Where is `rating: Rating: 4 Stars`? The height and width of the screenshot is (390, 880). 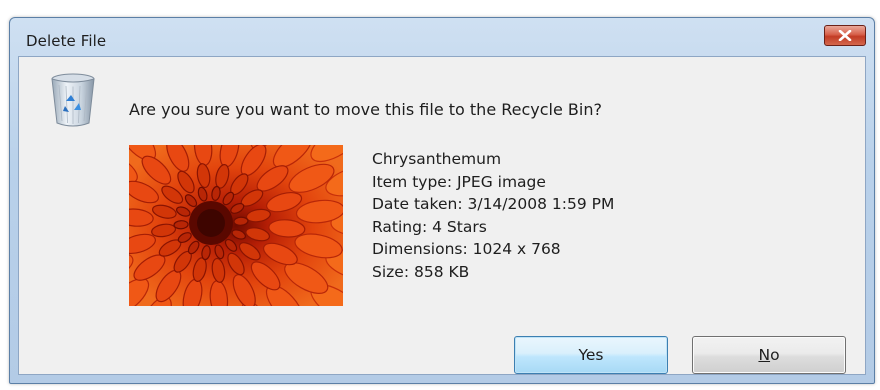 rating: Rating: 4 Stars is located at coordinates (429, 226).